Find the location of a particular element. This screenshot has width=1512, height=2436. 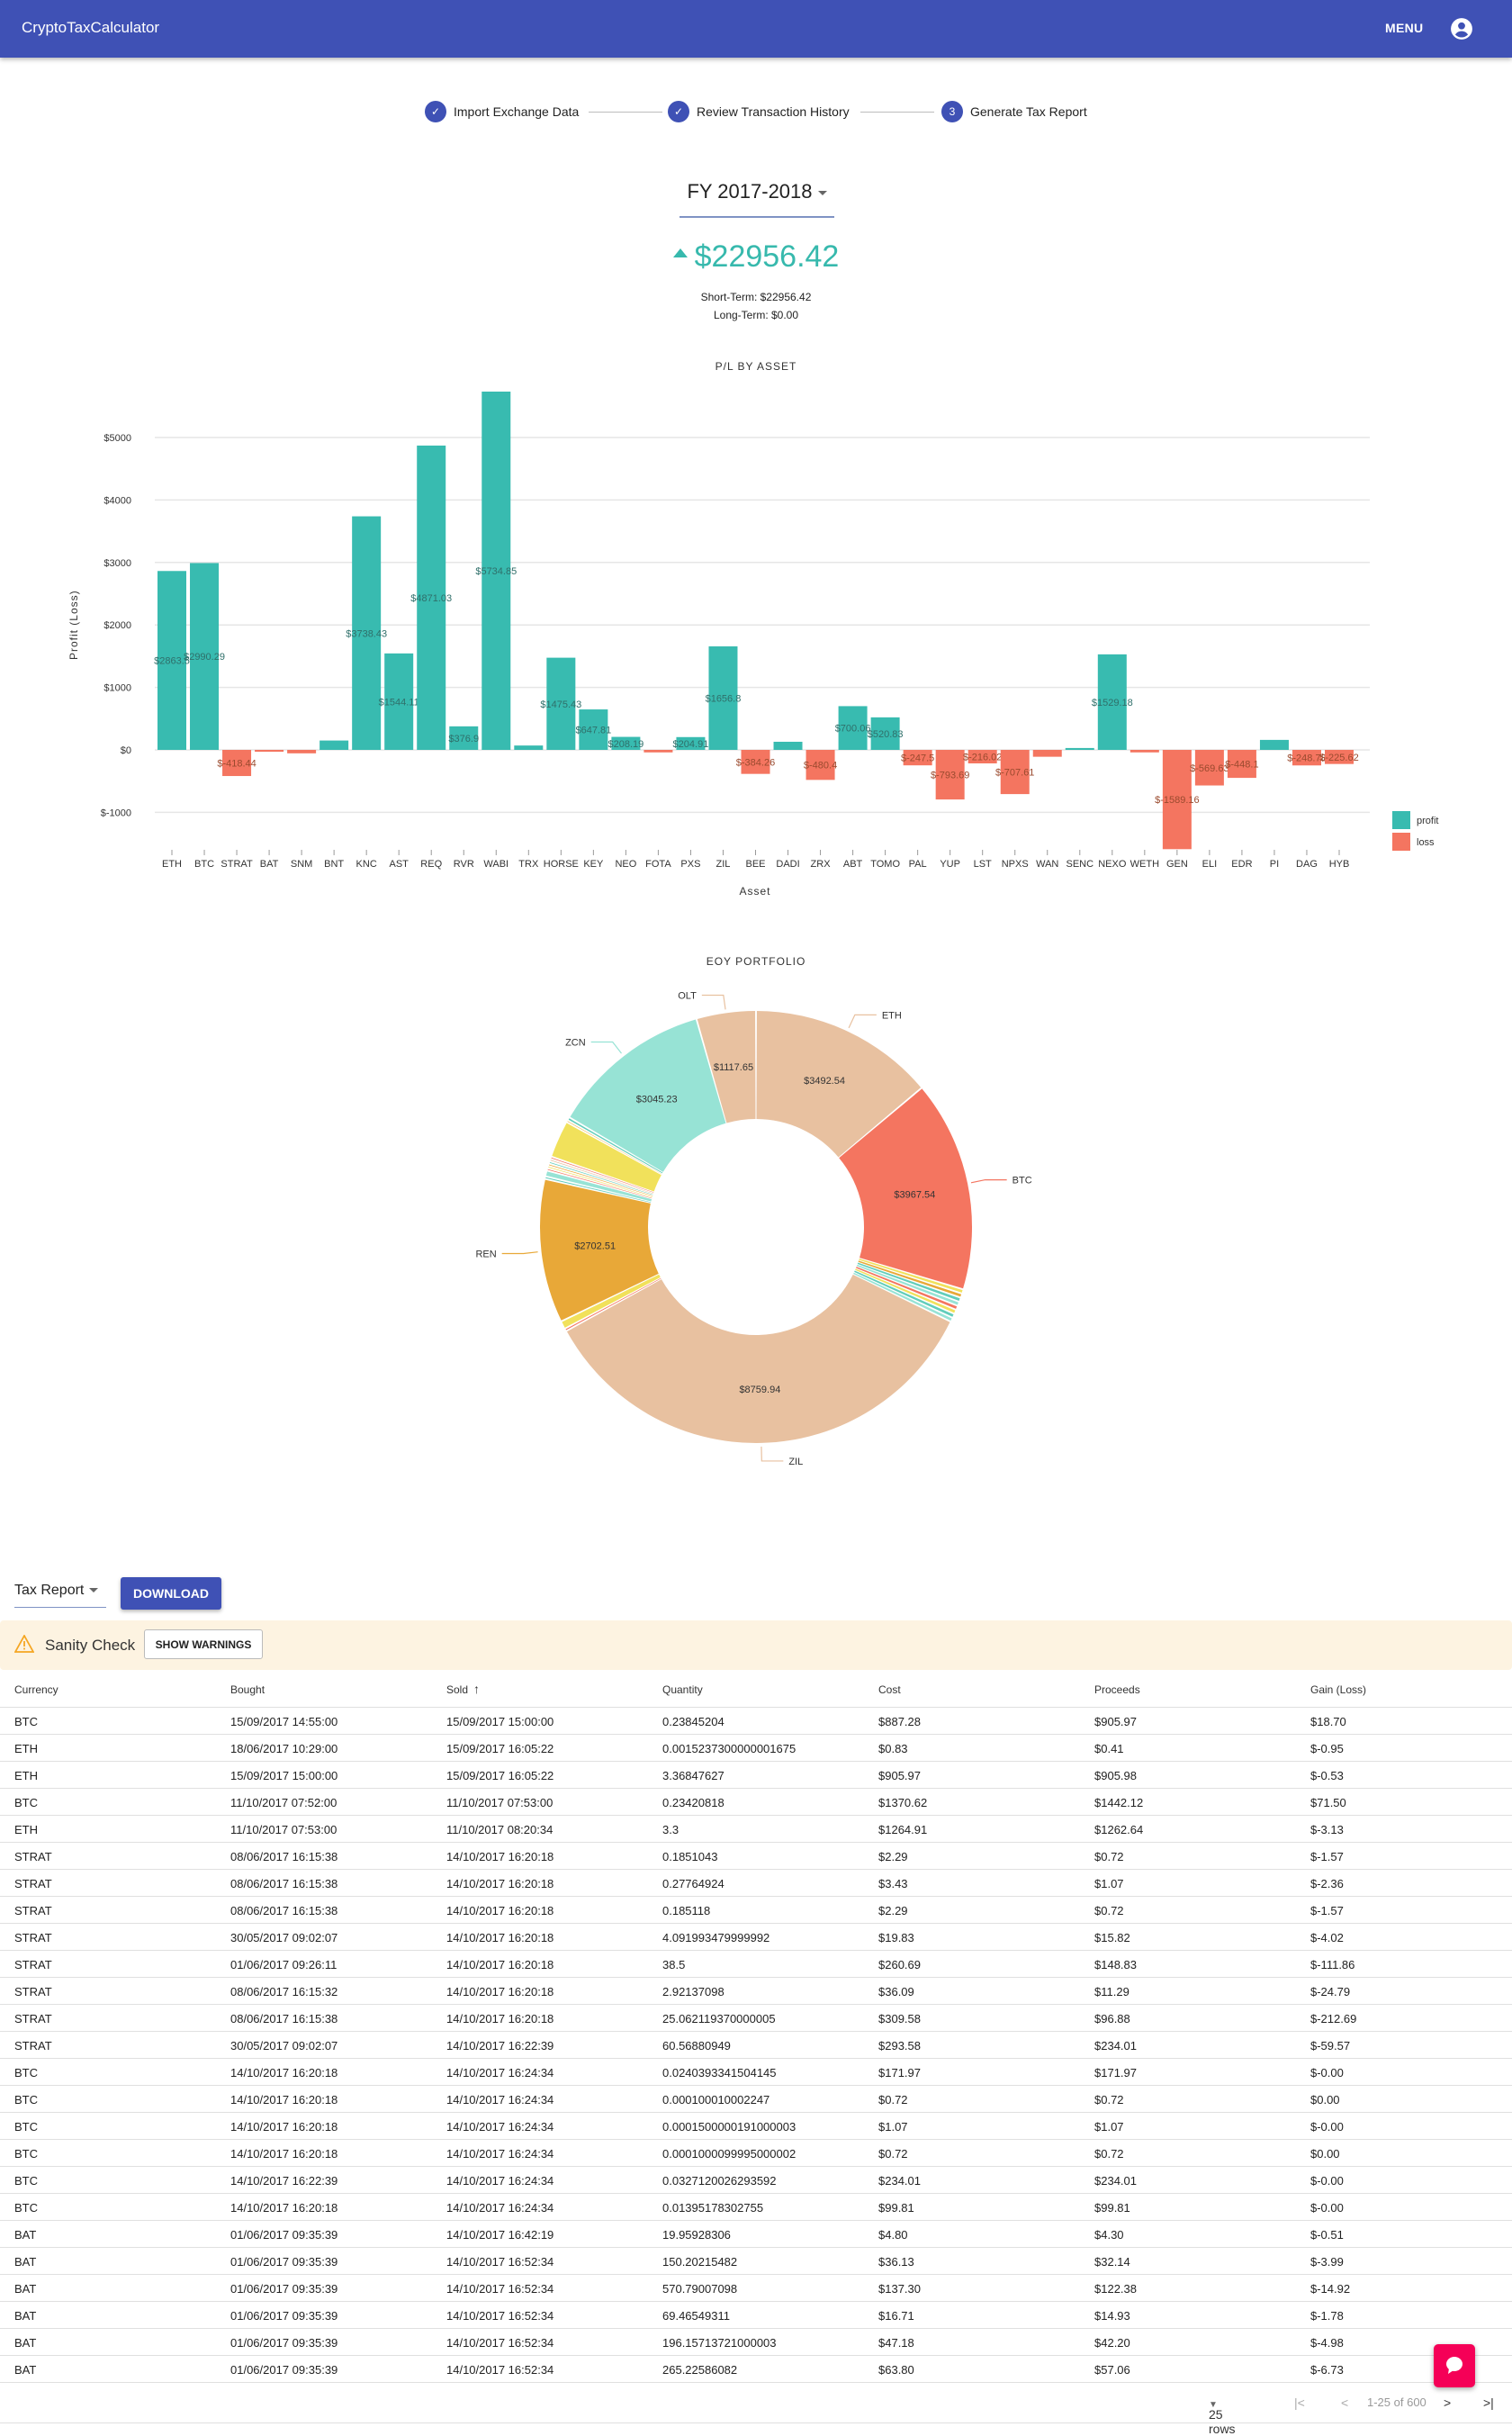

step-import-exchange-data: ✓ Import Exchange Data is located at coordinates (502, 111).